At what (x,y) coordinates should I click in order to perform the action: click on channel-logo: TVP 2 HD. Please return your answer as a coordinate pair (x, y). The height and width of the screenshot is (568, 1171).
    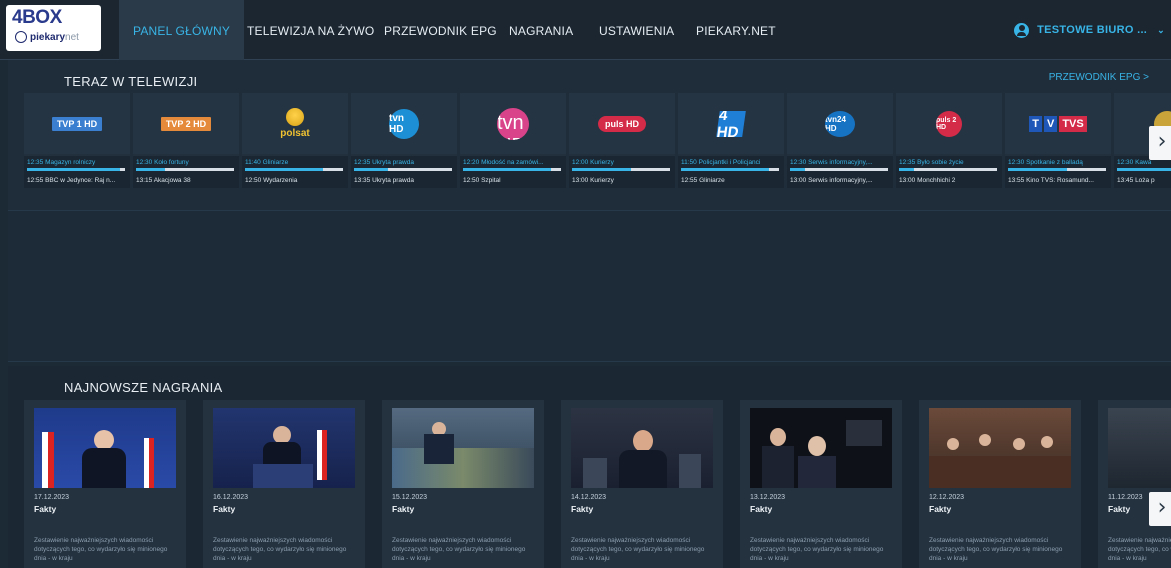
    Looking at the image, I should click on (186, 123).